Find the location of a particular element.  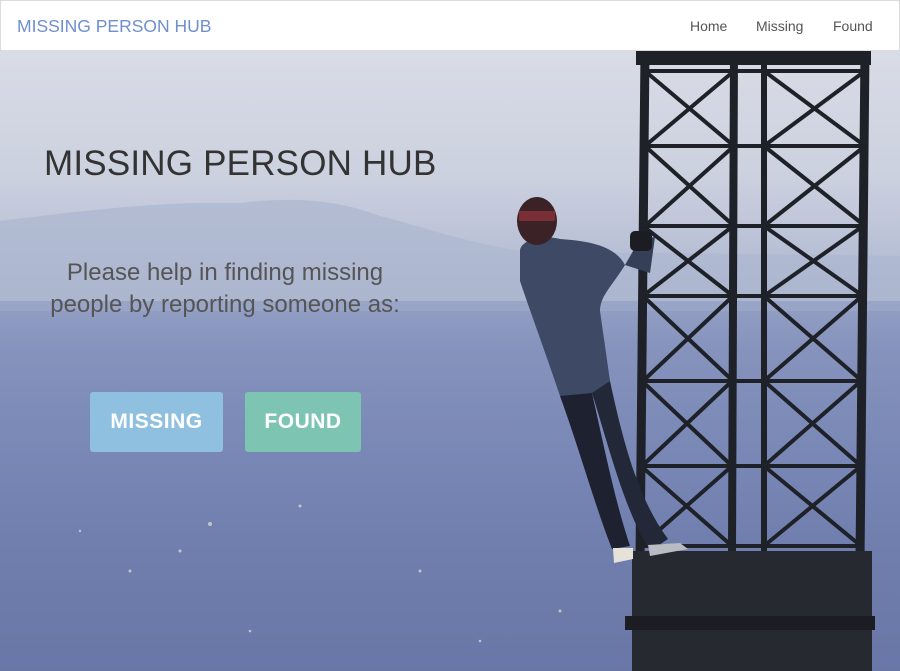

hero-description-line1: Please help in finding missing is located at coordinates (225, 272).